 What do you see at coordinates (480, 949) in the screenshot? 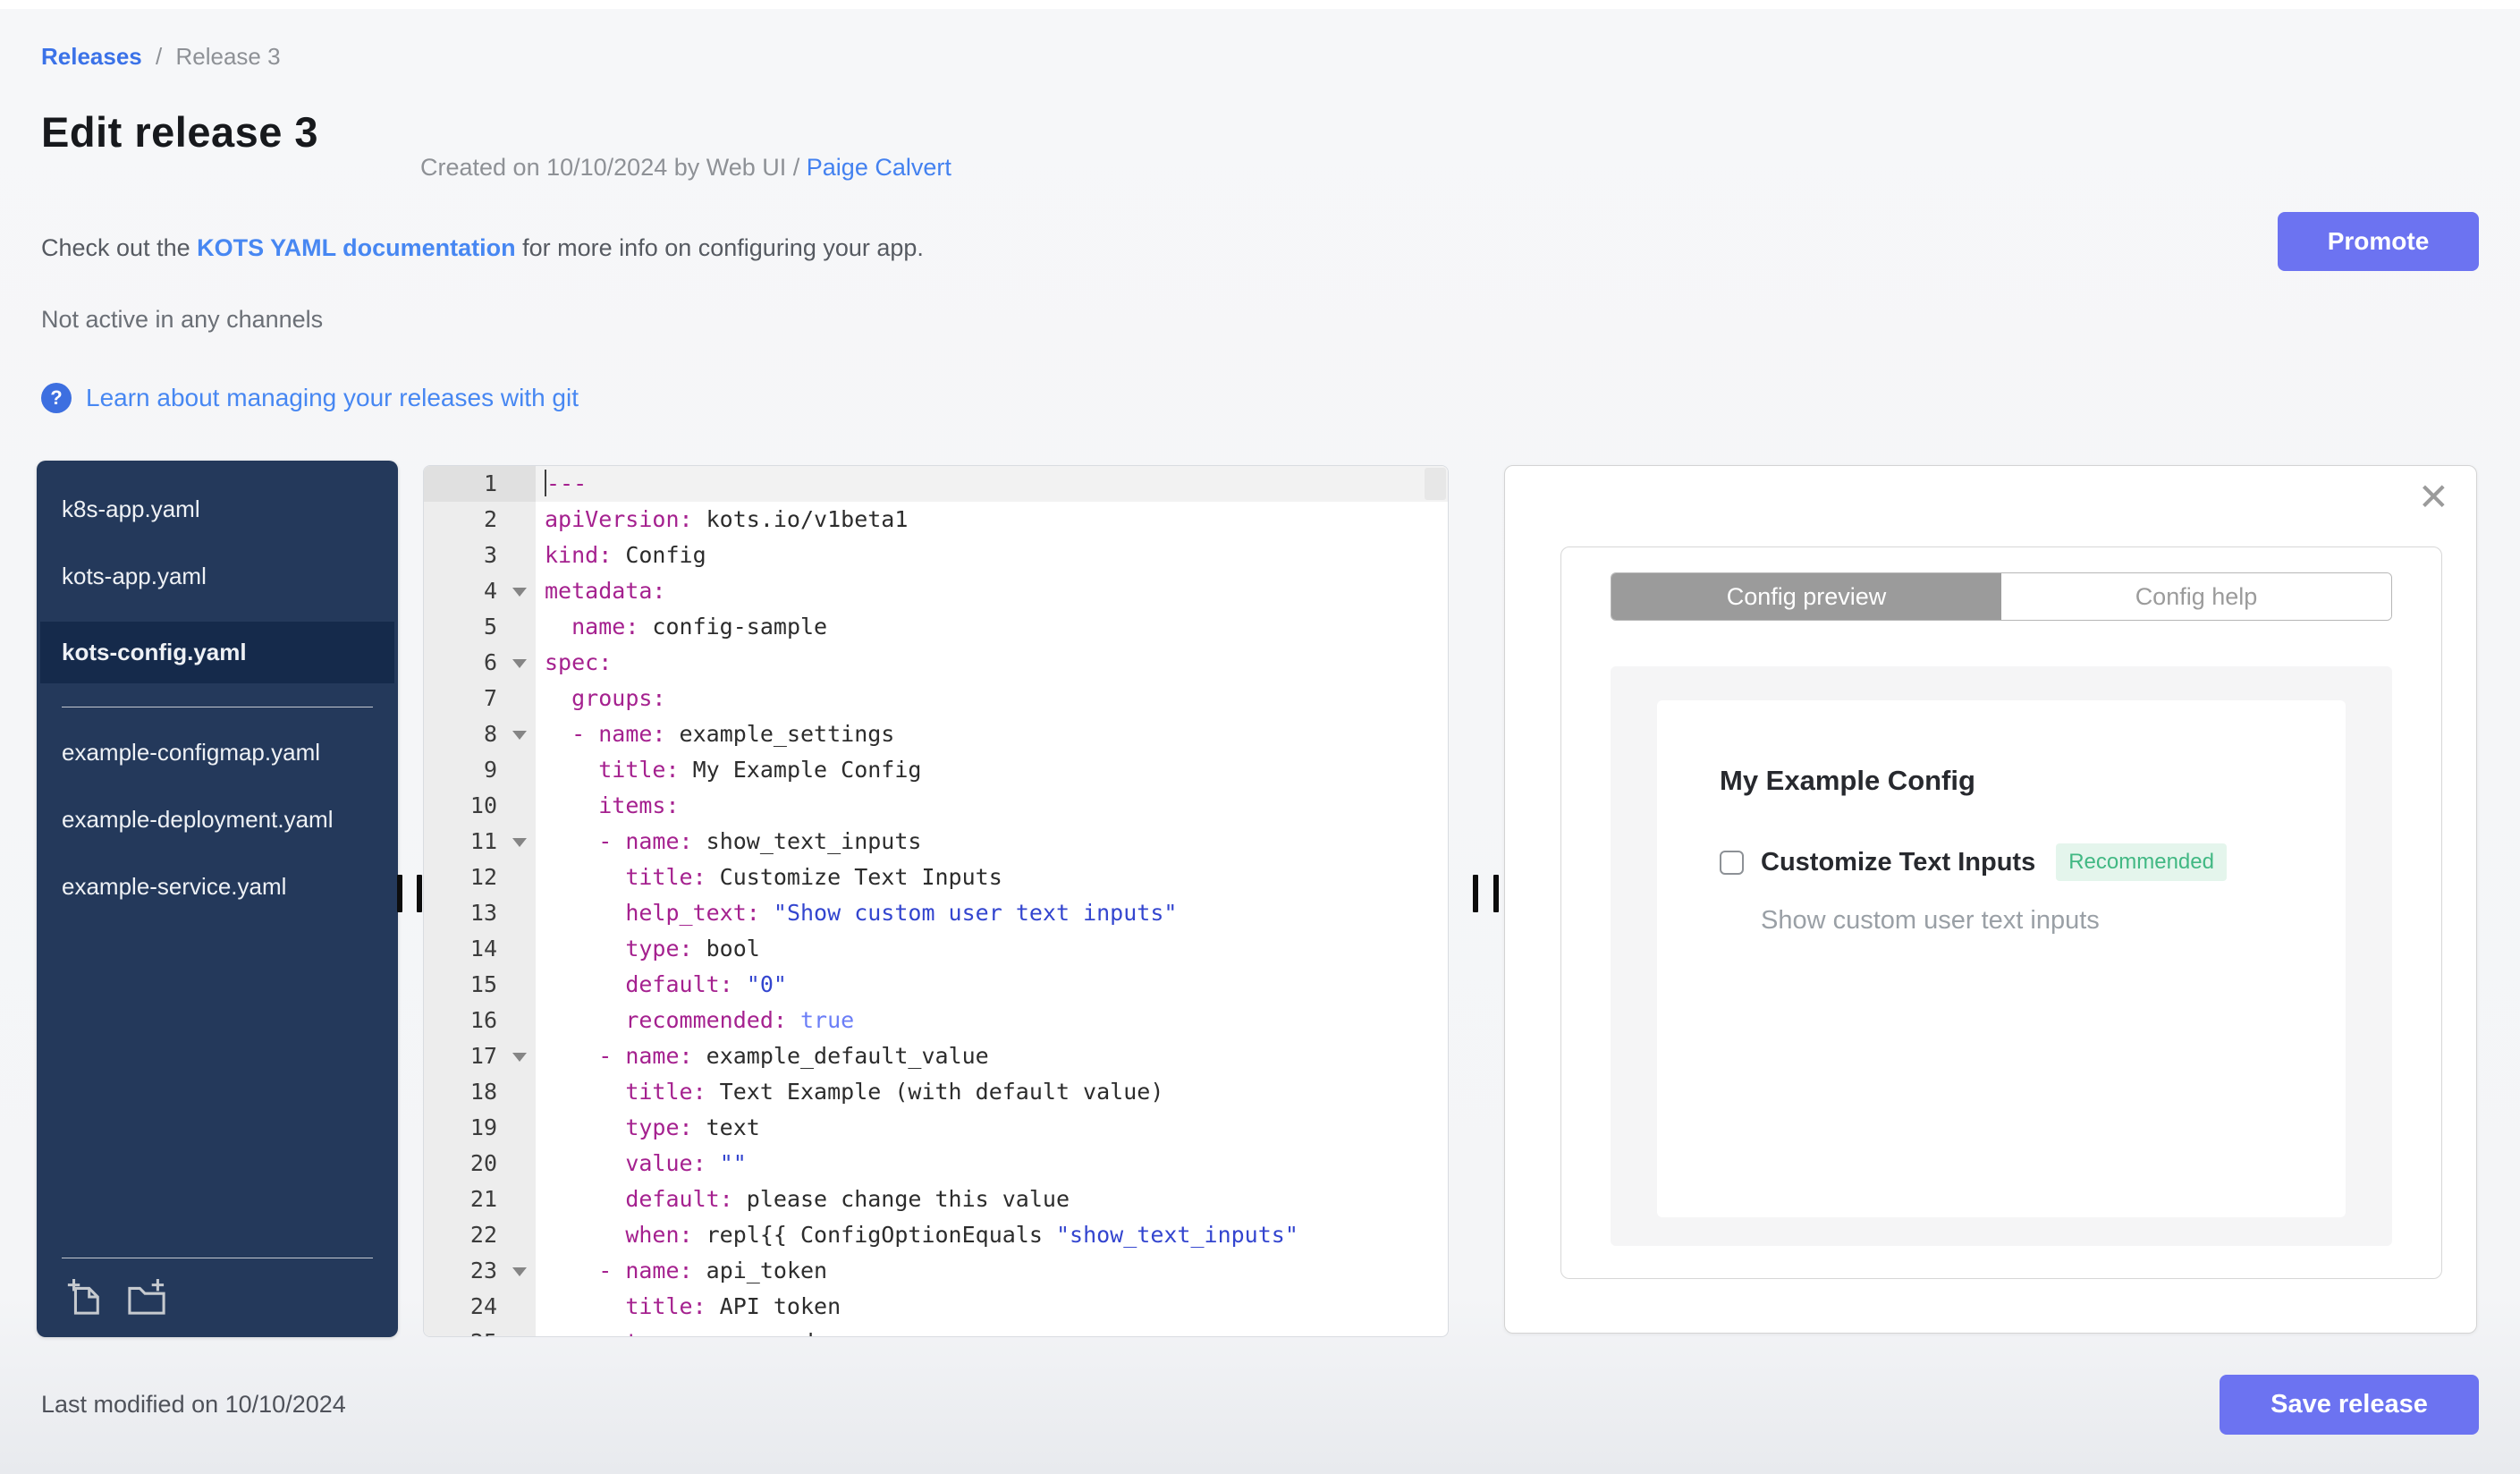
I see `line-number: 14` at bounding box center [480, 949].